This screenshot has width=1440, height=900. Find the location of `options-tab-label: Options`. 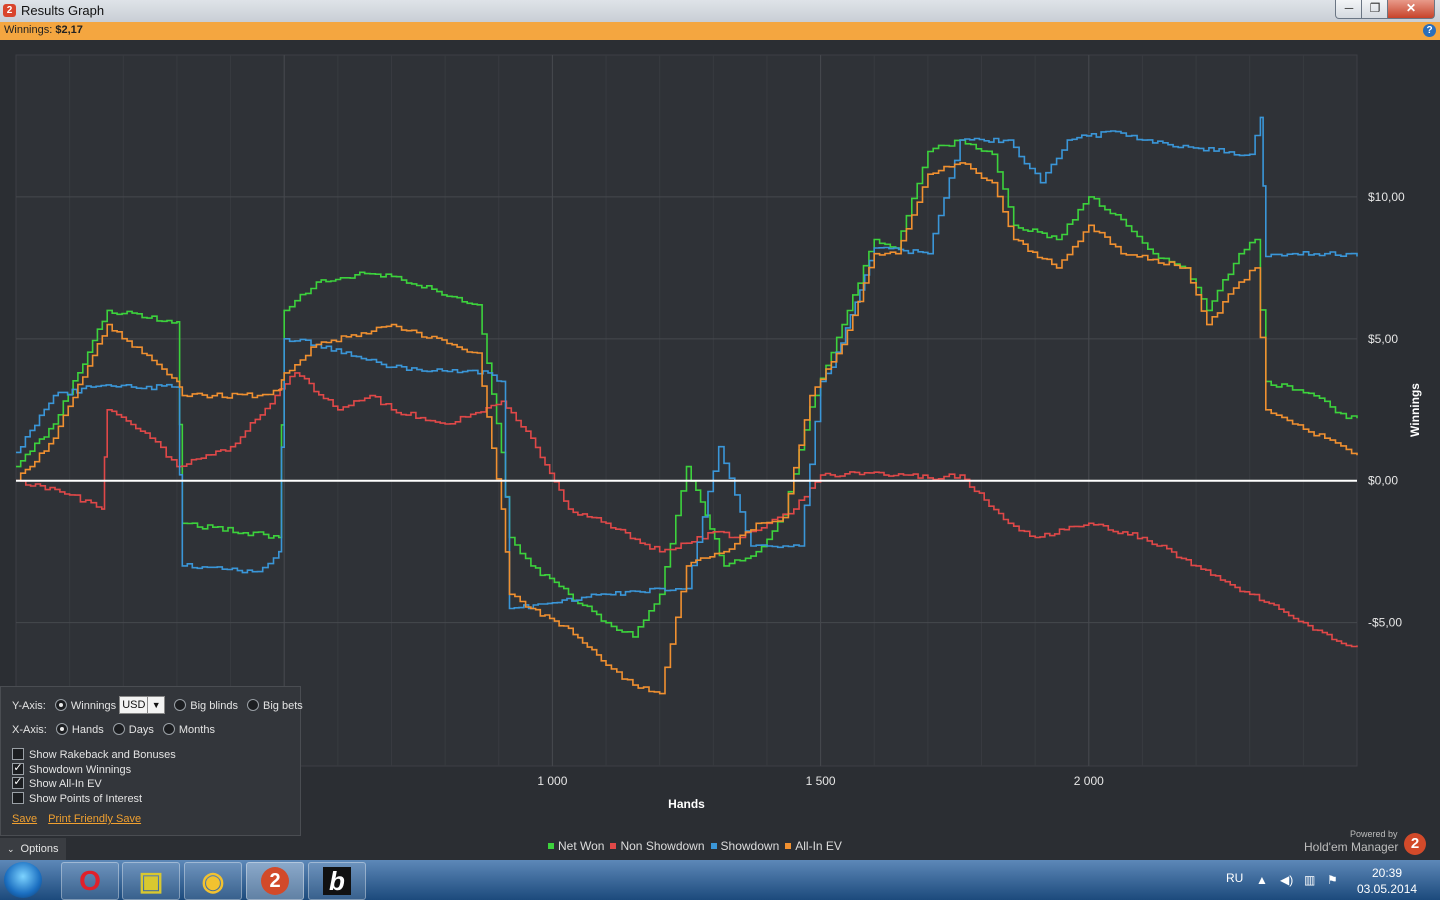

options-tab-label: Options is located at coordinates (39, 849).